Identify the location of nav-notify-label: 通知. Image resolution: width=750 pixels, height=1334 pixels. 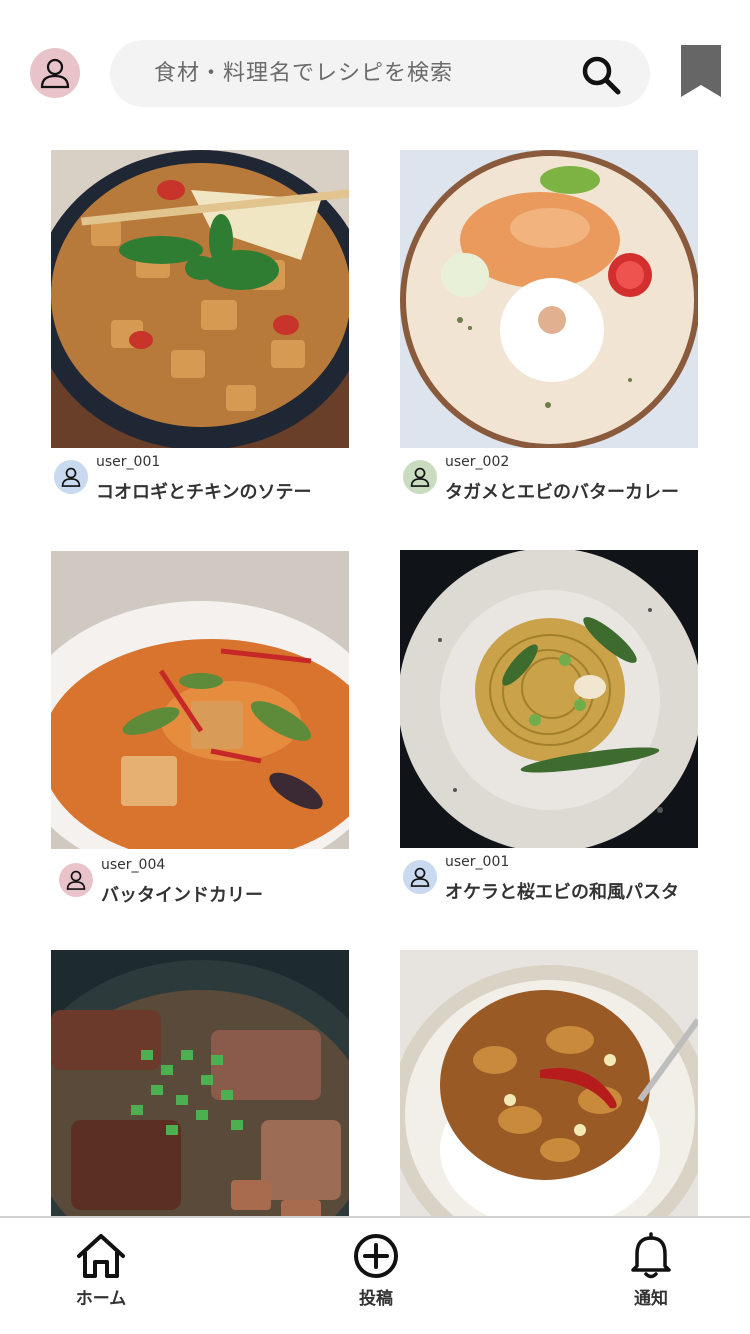
(651, 1299).